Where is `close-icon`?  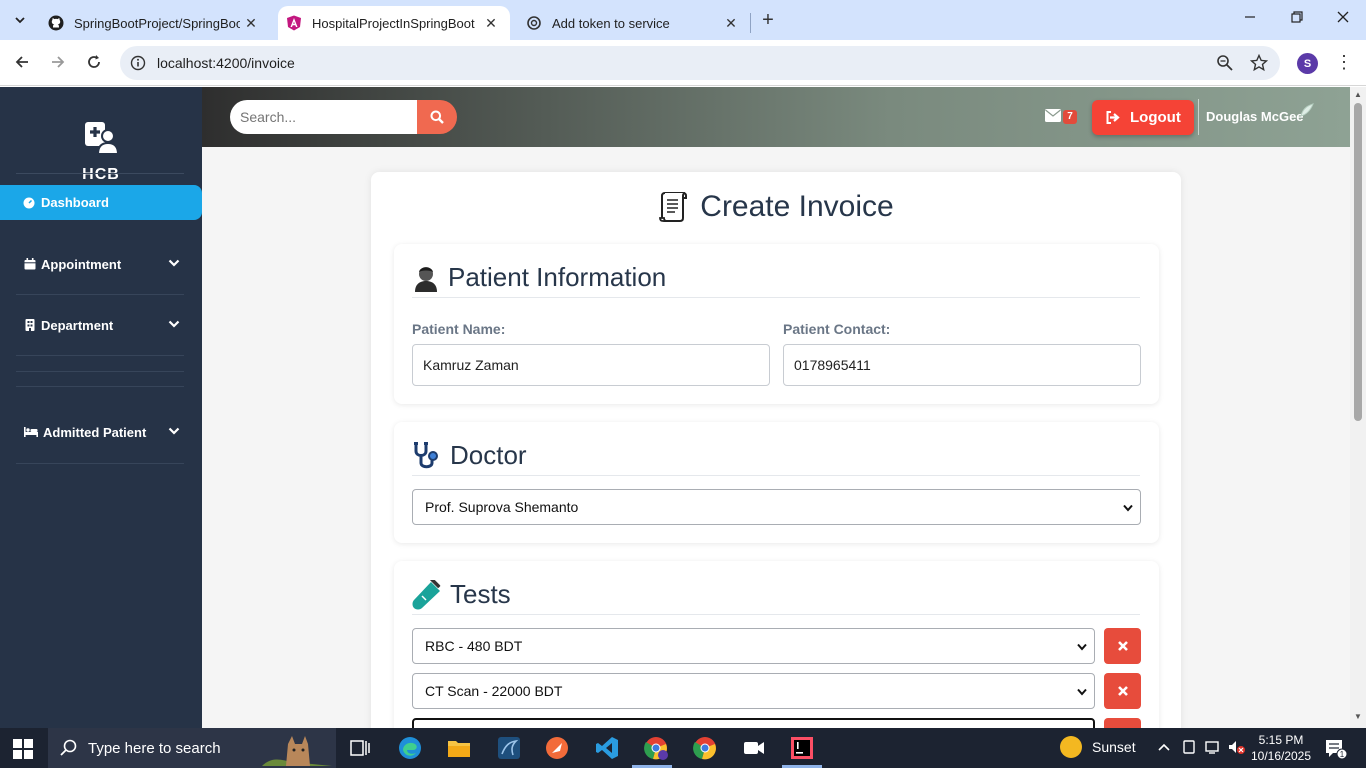 close-icon is located at coordinates (1122, 691).